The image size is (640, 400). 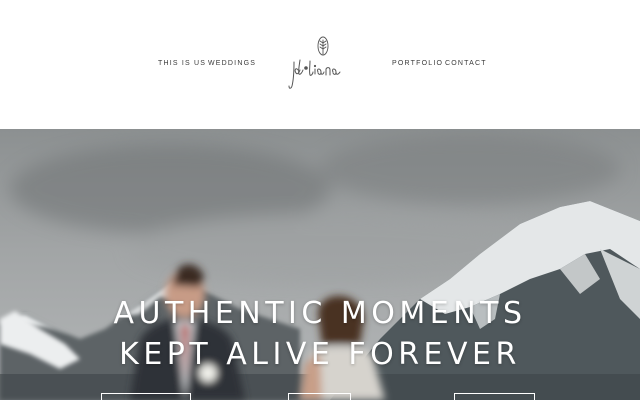 What do you see at coordinates (182, 63) in the screenshot?
I see `nav-link-this-is-us: THIS IS US` at bounding box center [182, 63].